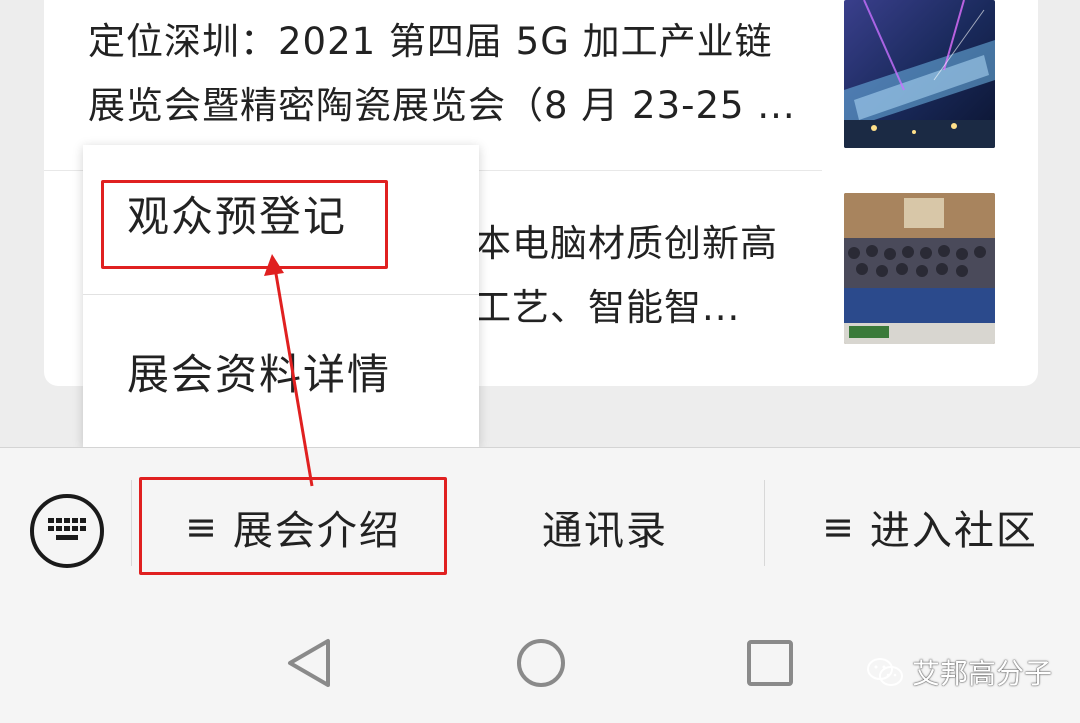 This screenshot has width=1080, height=723. What do you see at coordinates (770, 663) in the screenshot?
I see `recent-square-icon` at bounding box center [770, 663].